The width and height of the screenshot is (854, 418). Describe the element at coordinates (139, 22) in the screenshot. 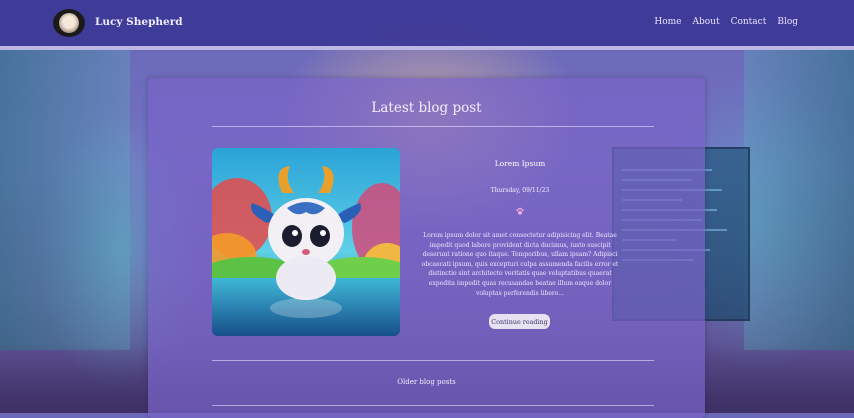

I see `brand-name: Lucy Shepherd` at that location.